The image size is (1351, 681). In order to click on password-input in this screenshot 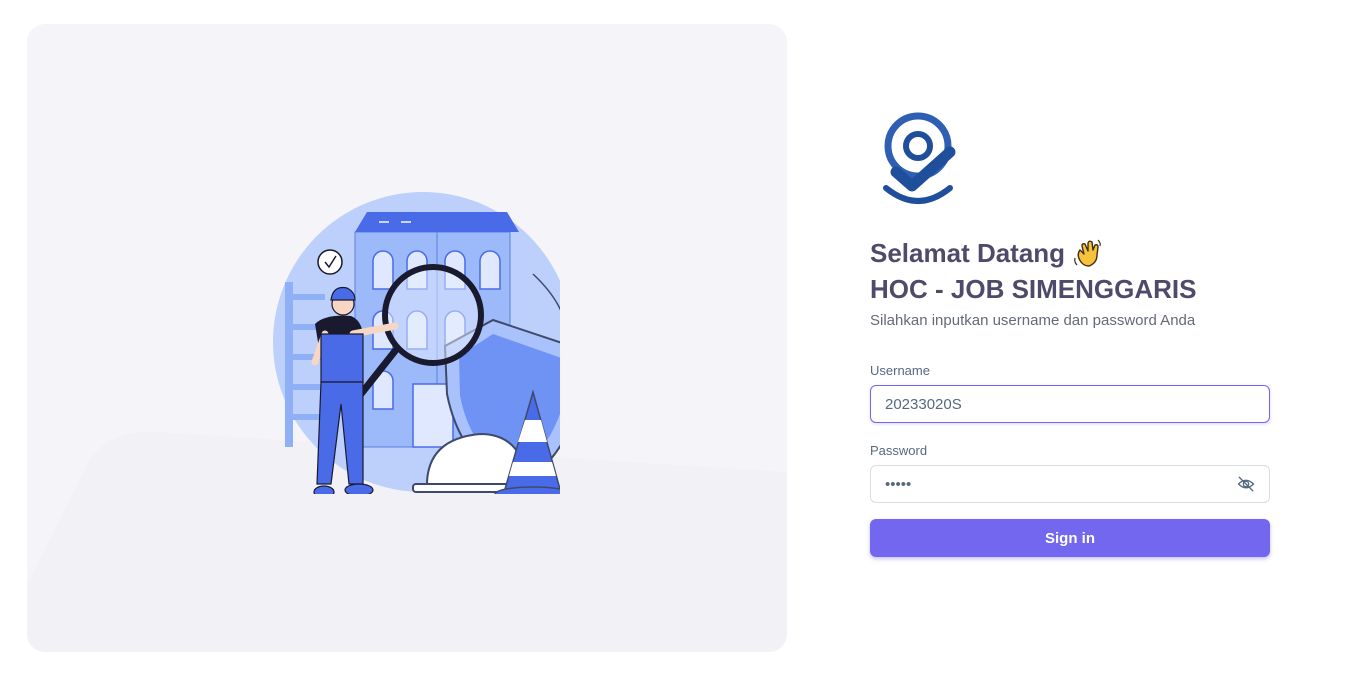, I will do `click(1070, 484)`.